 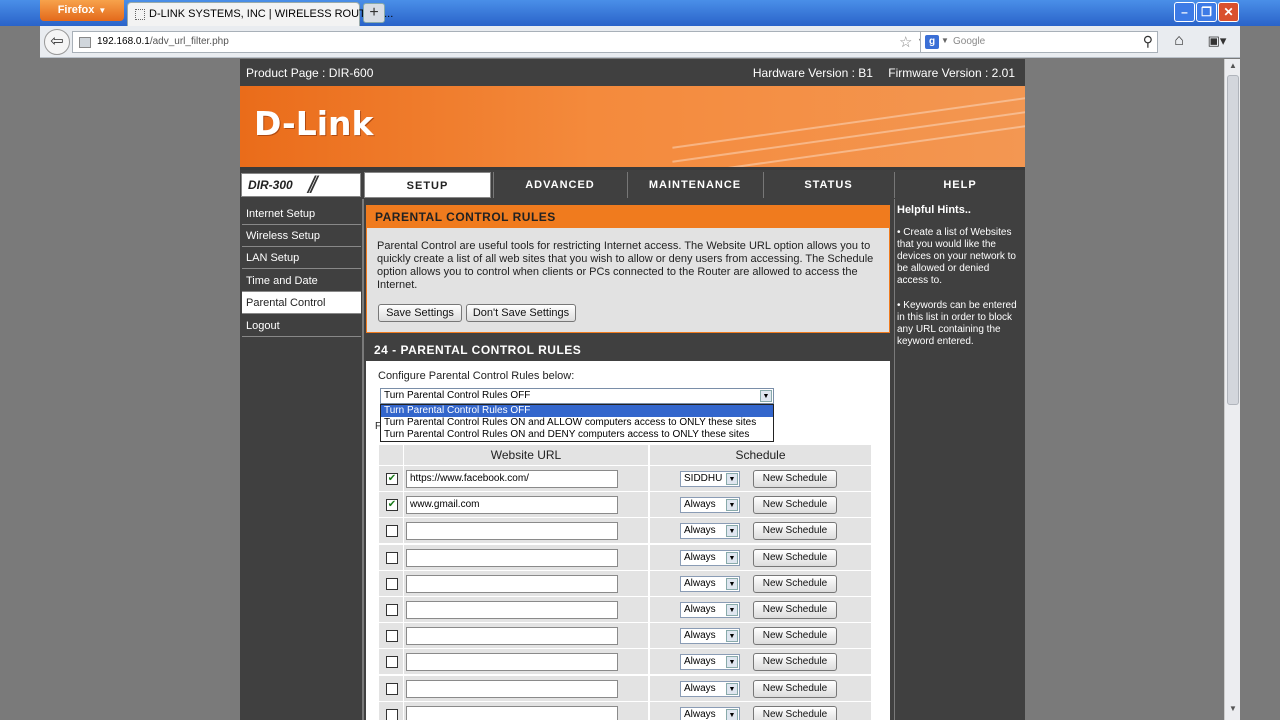 What do you see at coordinates (301, 258) in the screenshot?
I see `sidebar-item-lan-setup: LAN Setup` at bounding box center [301, 258].